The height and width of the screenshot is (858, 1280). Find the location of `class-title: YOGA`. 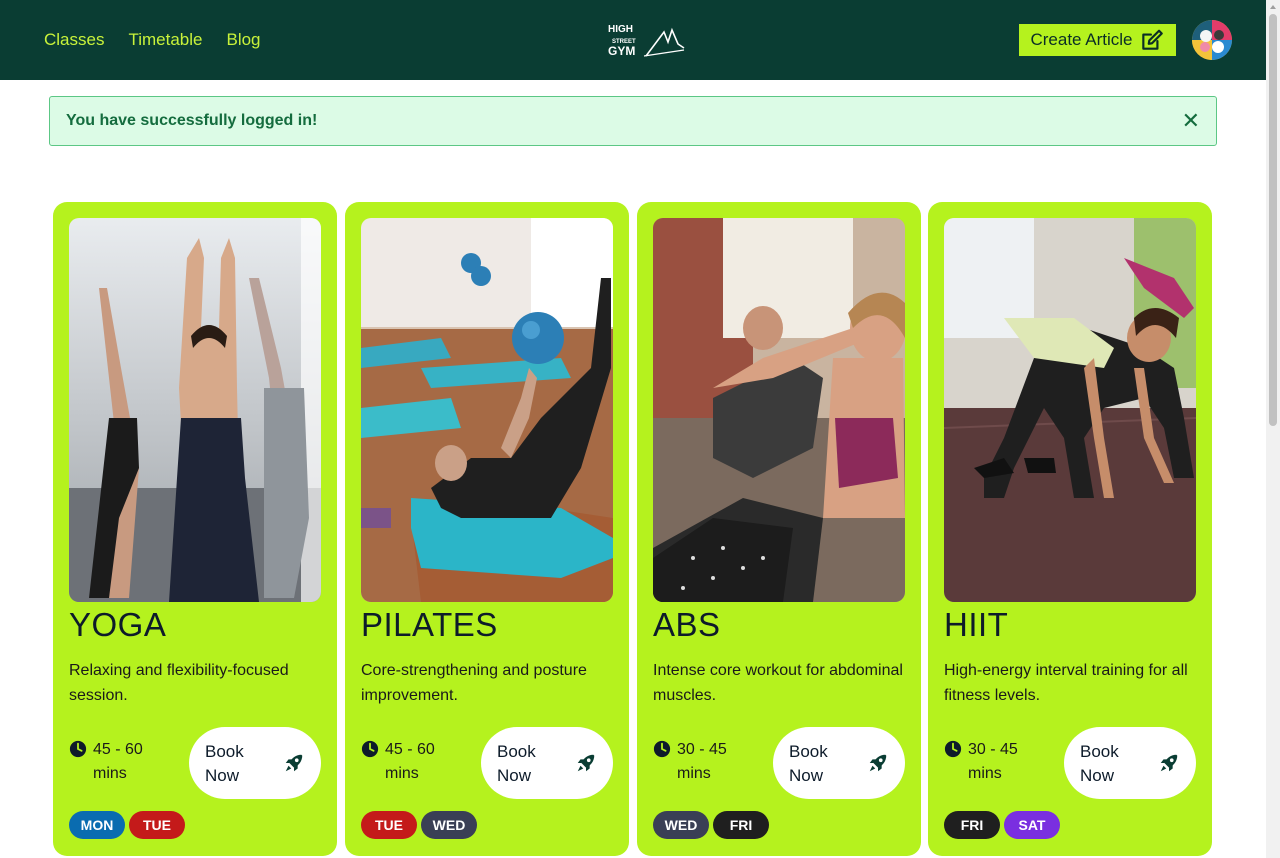

class-title: YOGA is located at coordinates (118, 624).